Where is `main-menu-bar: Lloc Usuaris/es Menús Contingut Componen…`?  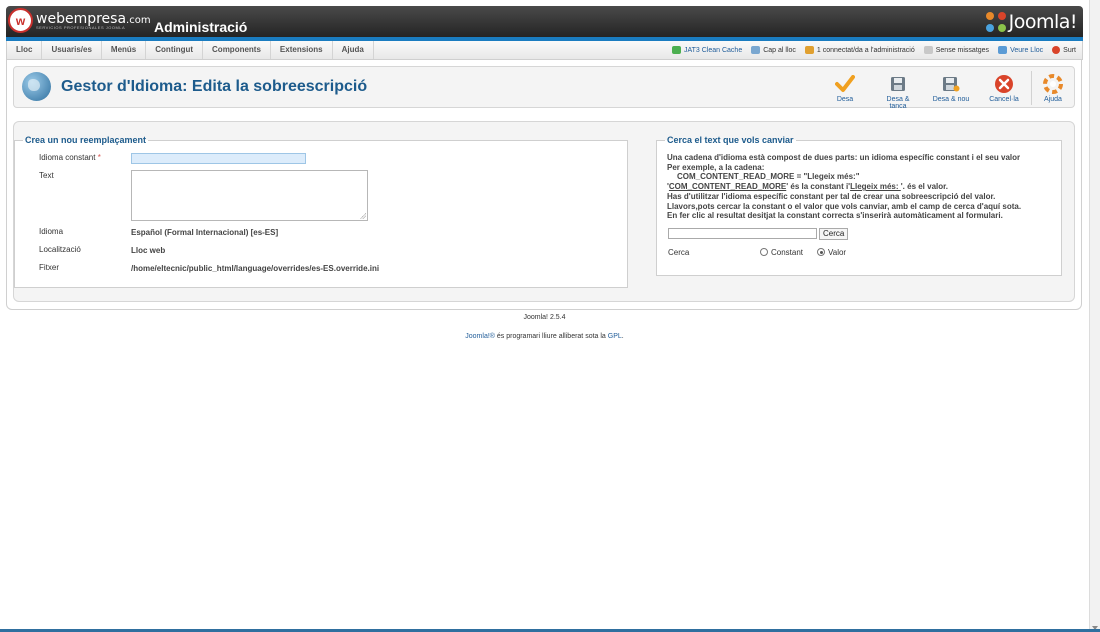 main-menu-bar: Lloc Usuaris/es Menús Contingut Componen… is located at coordinates (544, 50).